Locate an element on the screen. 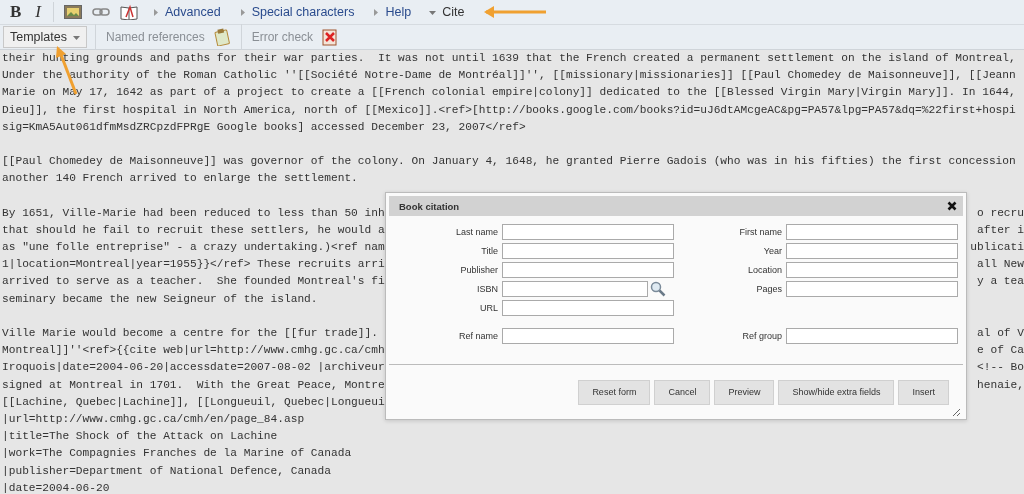  text-line: |url=http://www.cmhg.gc.ca/cmh/en/page_84.asp is located at coordinates (153, 419).